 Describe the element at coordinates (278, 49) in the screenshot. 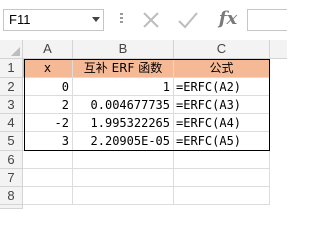

I see `column-header-d` at that location.